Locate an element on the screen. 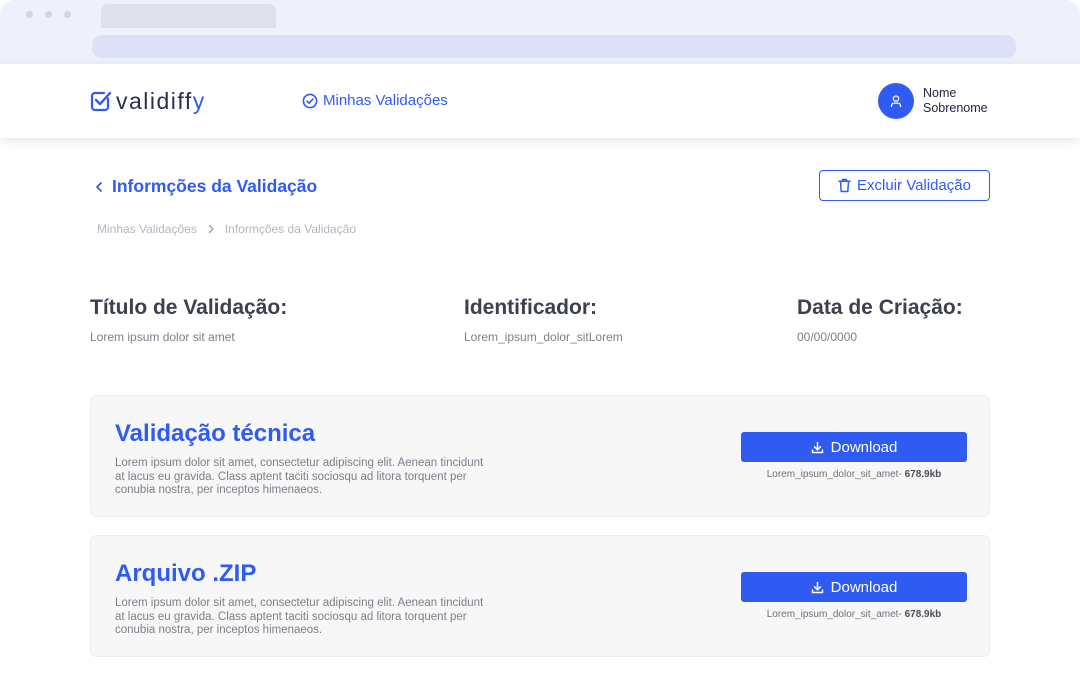  user-first-name: Nome is located at coordinates (940, 93).